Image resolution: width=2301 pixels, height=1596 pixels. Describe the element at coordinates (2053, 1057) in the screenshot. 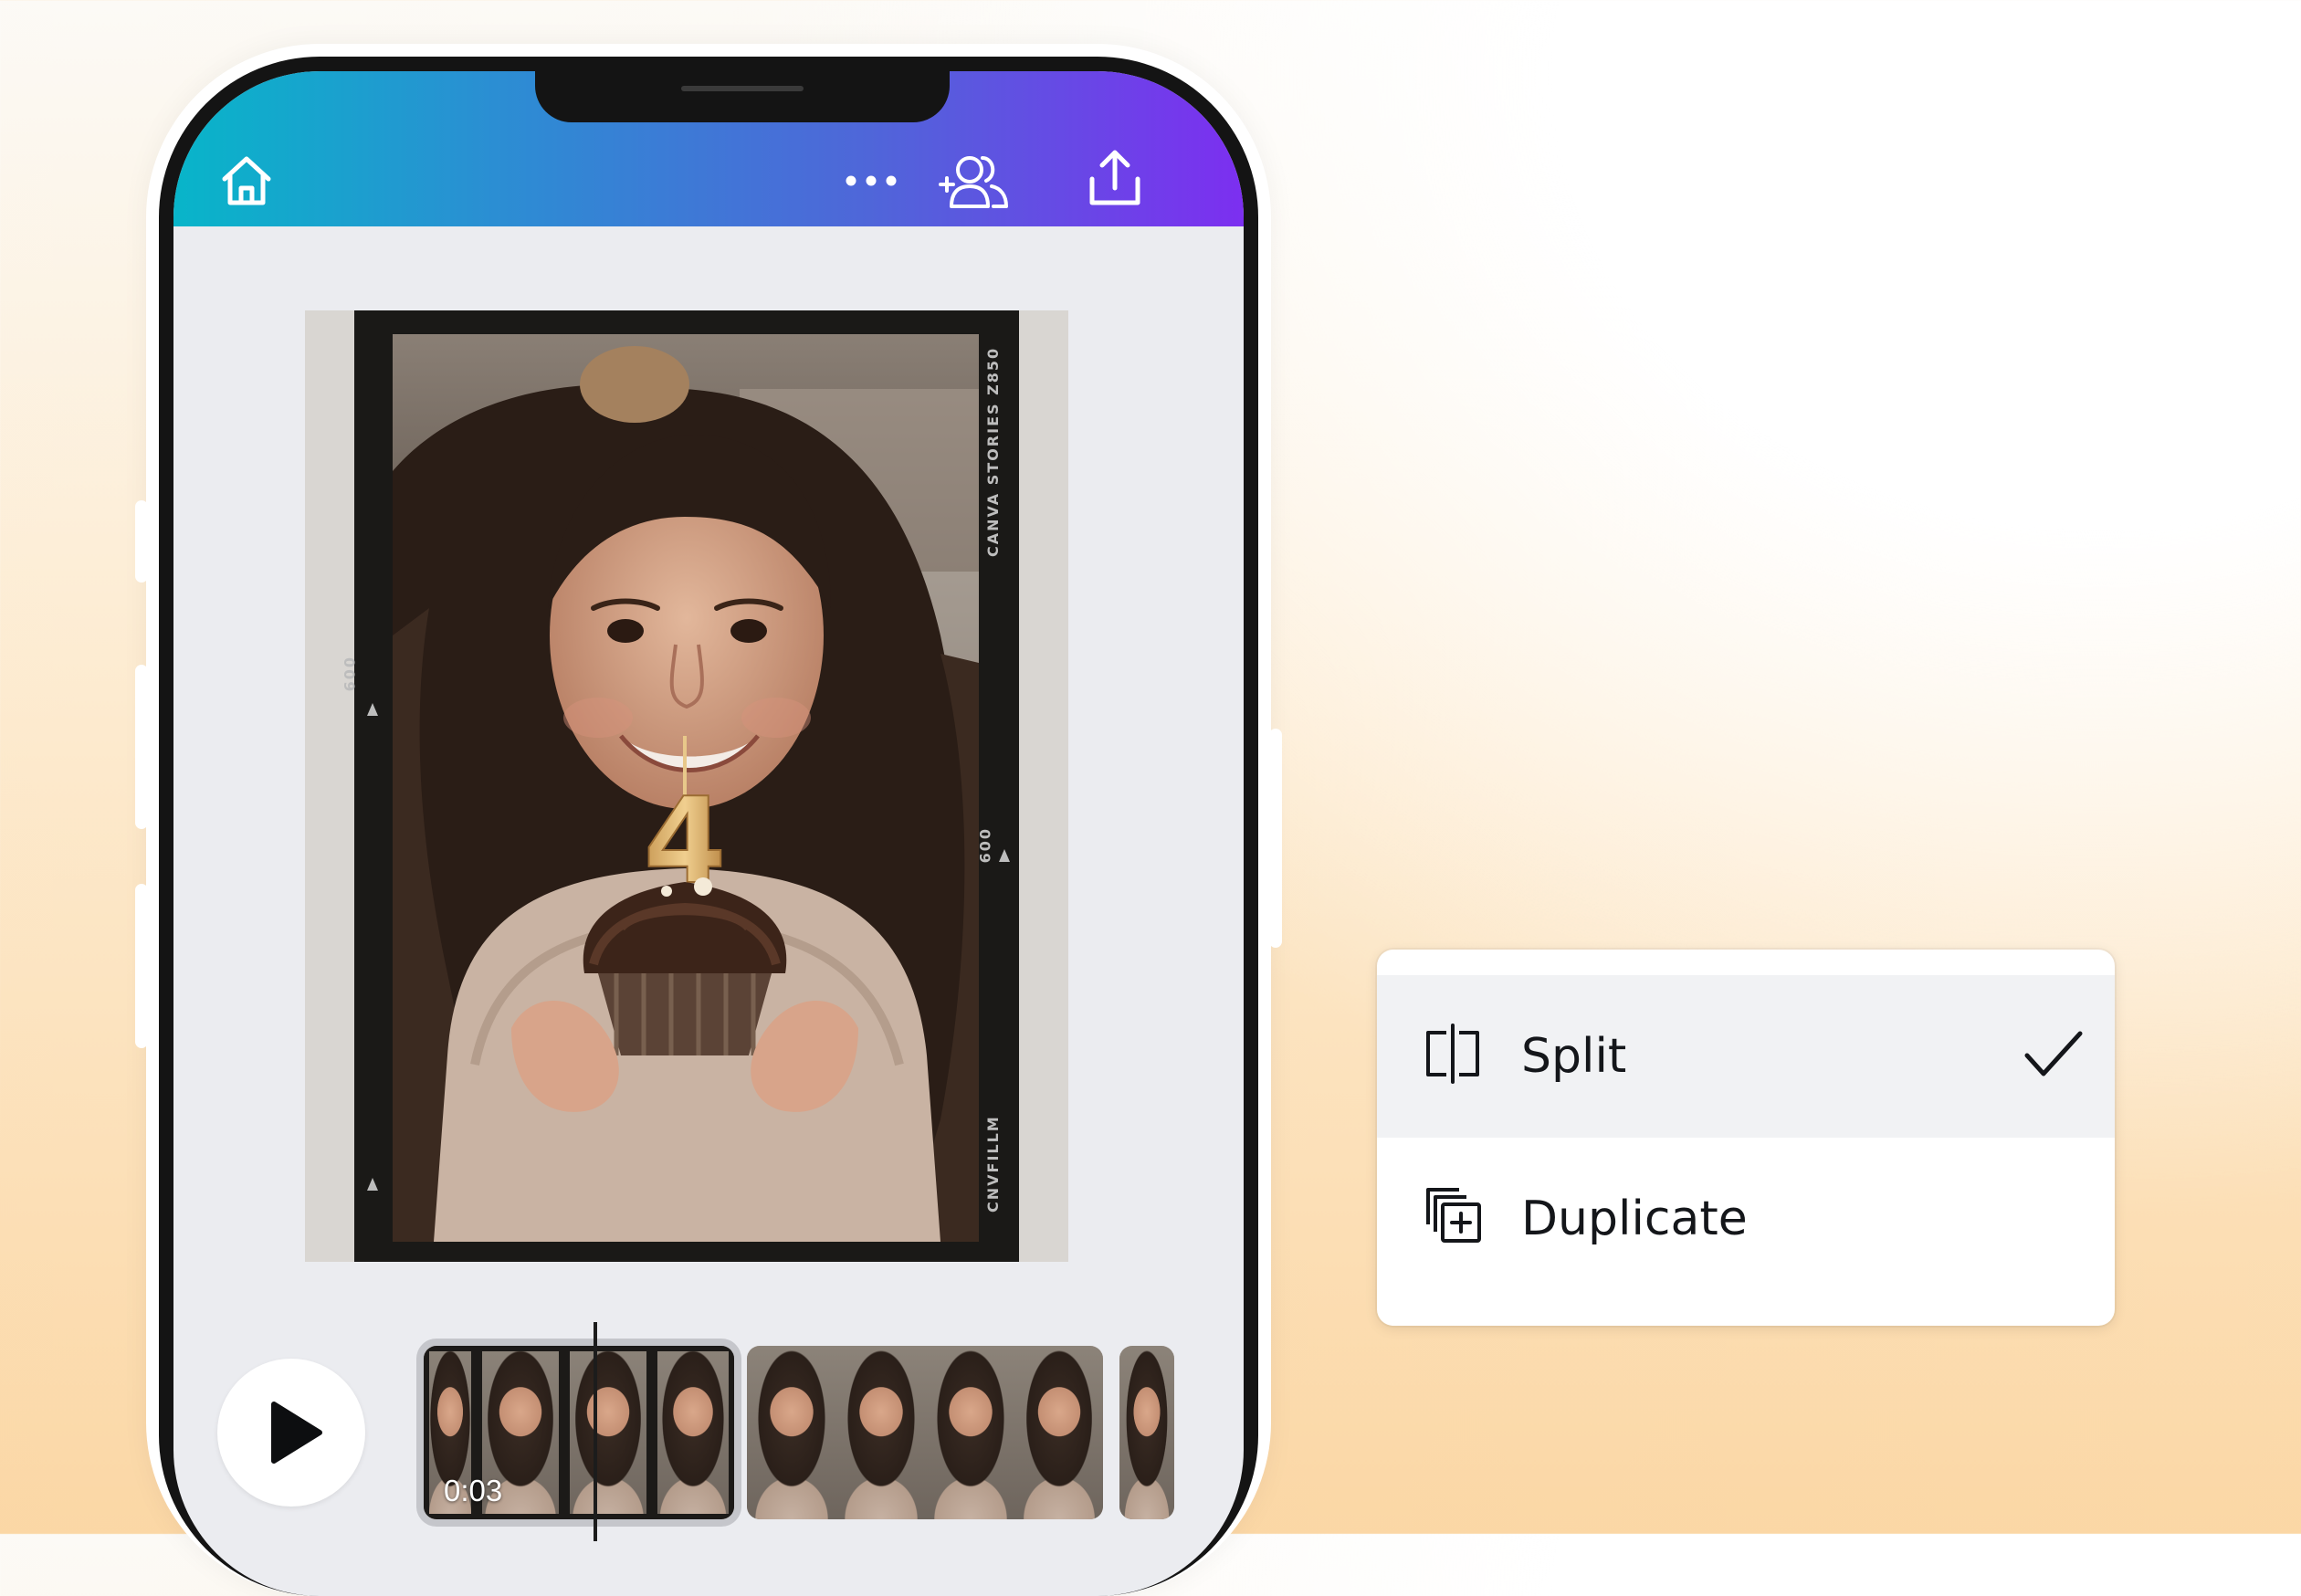

I see `checkmark-icon` at that location.